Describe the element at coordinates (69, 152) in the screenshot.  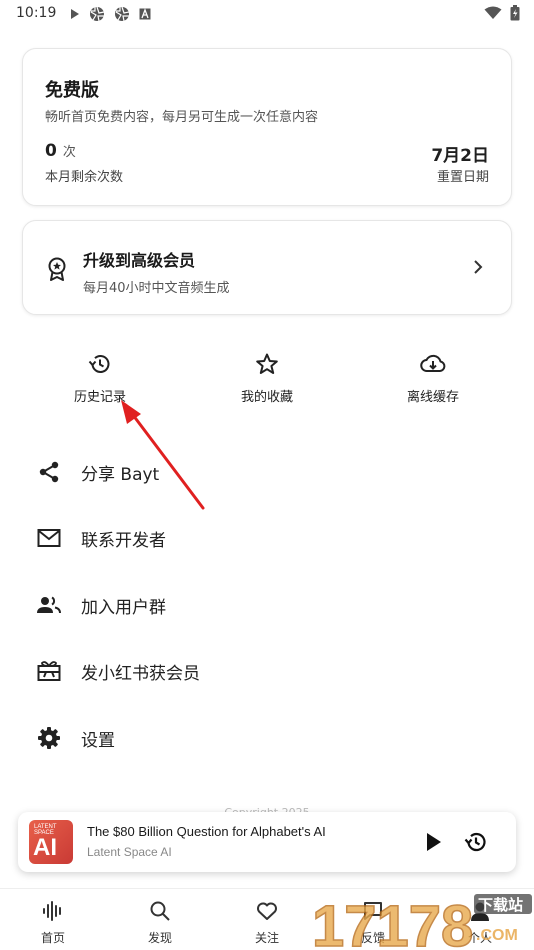
I see `remaining-count-unit: 次` at that location.